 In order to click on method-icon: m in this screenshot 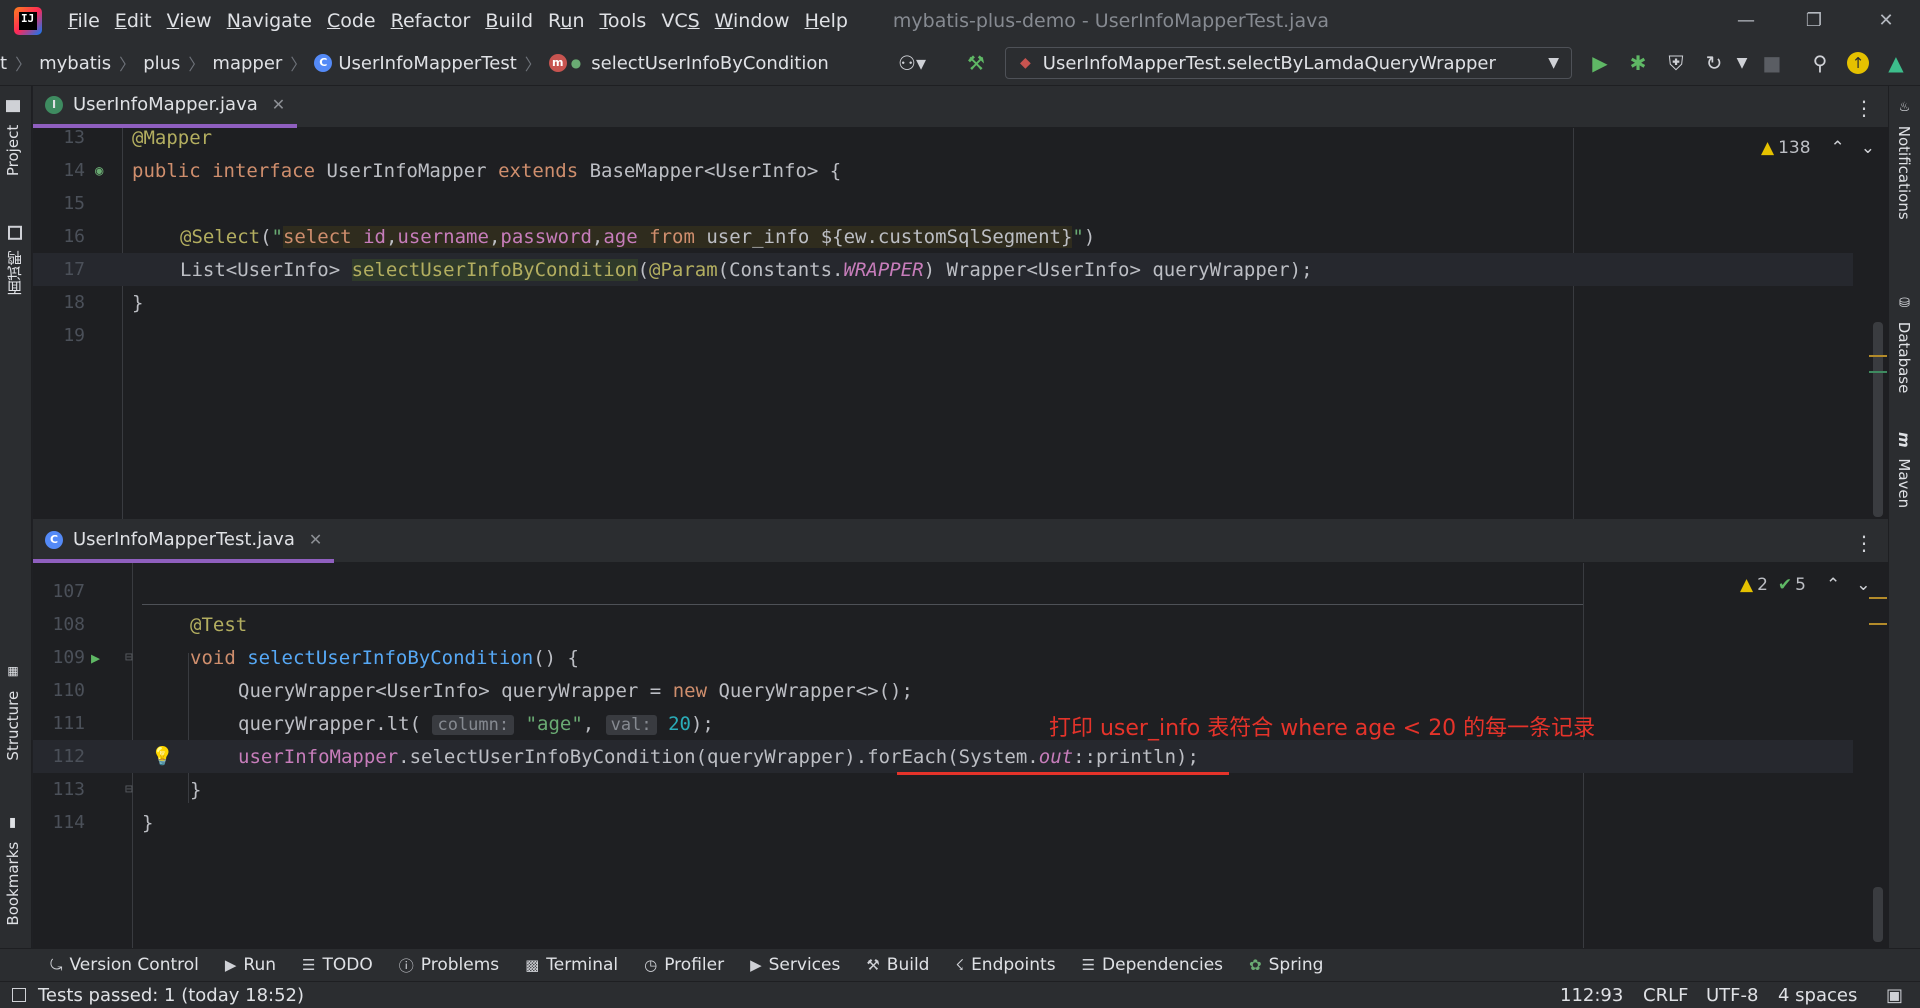, I will do `click(557, 63)`.